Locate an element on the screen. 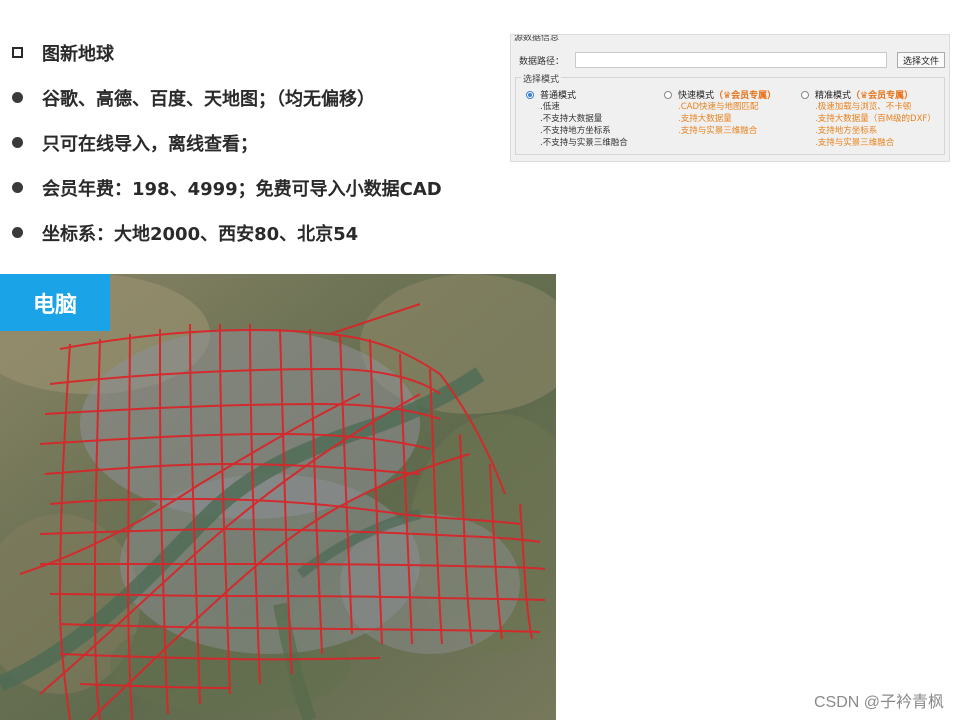 Image resolution: width=960 pixels, height=720 pixels. bullet-item: 只可在线导入，离线查看； is located at coordinates (252, 142).